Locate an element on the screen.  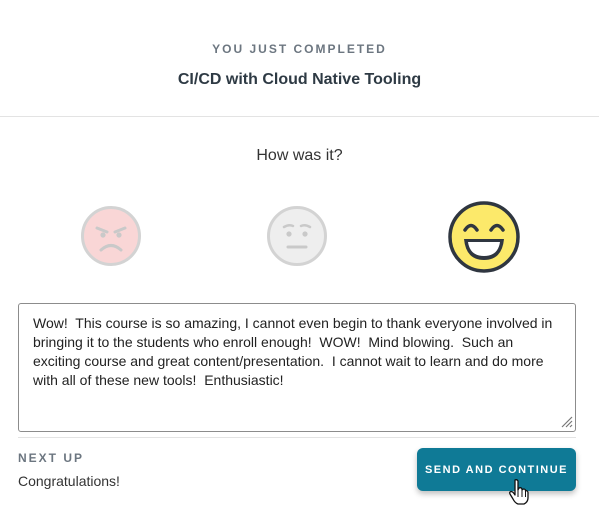
completed-eyebrow: YOU JUST COMPLETED is located at coordinates (299, 49).